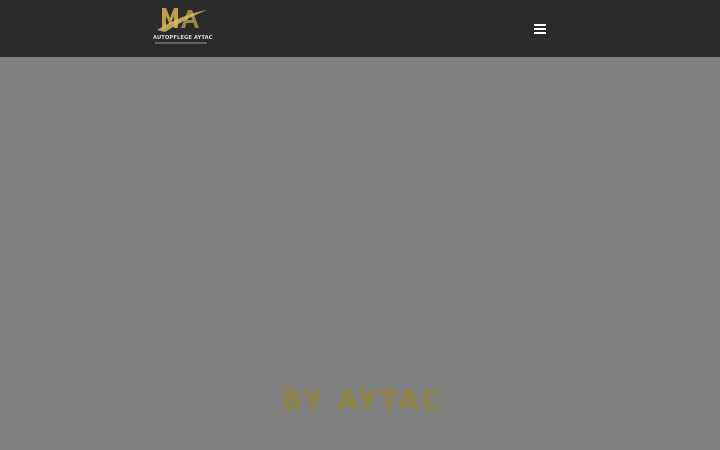  What do you see at coordinates (182, 20) in the screenshot?
I see `logo-mark-icon` at bounding box center [182, 20].